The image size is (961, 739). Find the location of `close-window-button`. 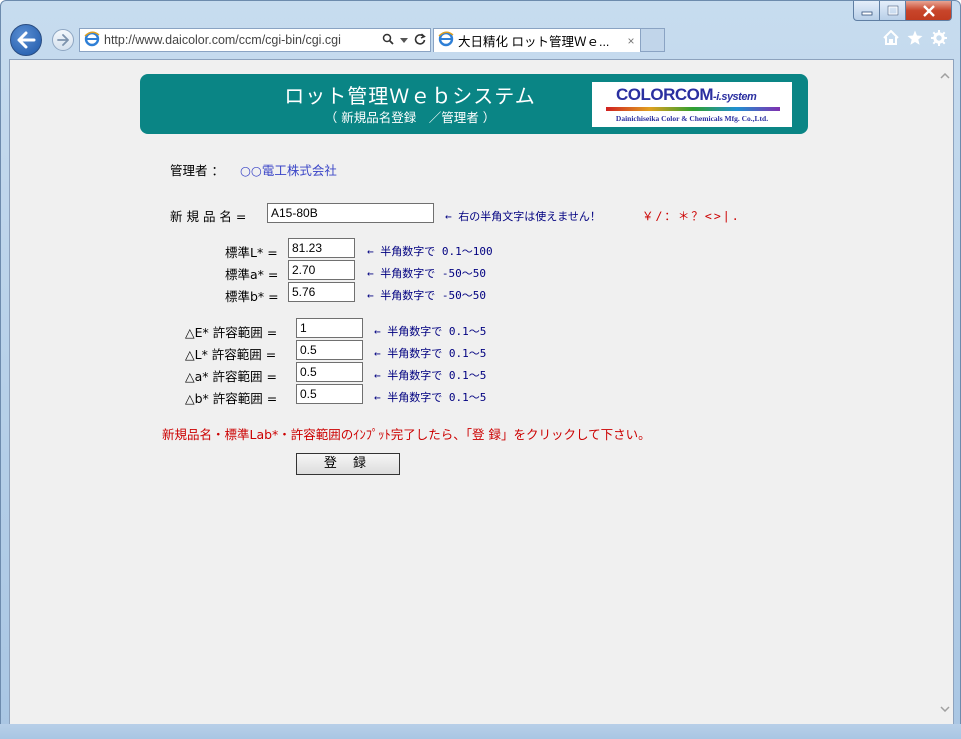

close-window-button is located at coordinates (929, 11).